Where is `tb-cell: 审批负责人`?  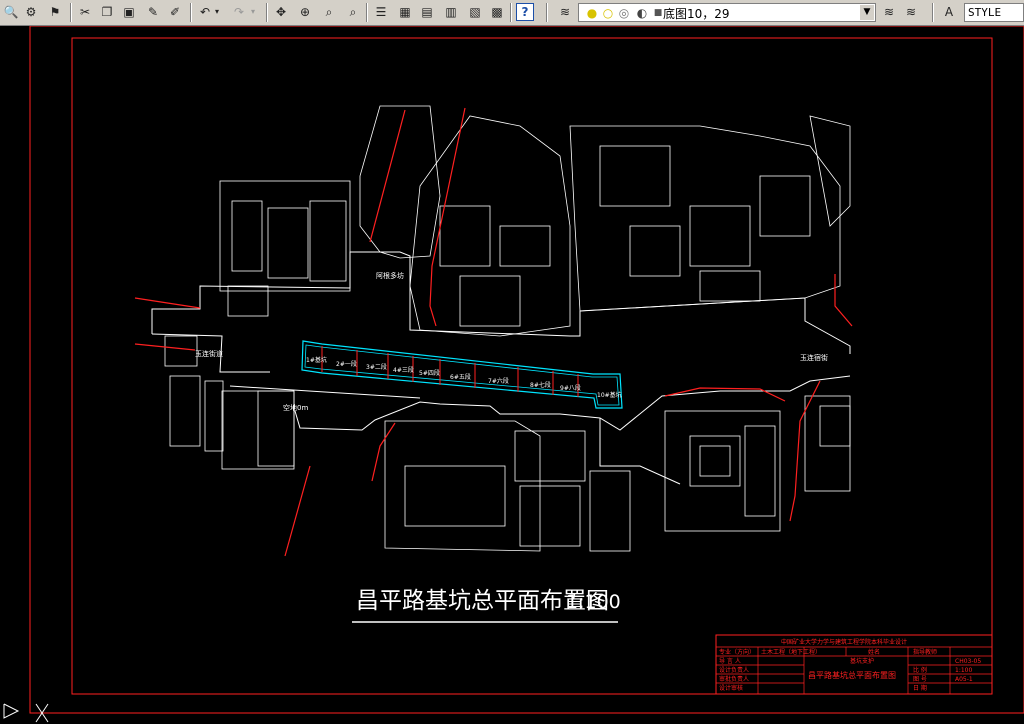
tb-cell: 审批负责人 is located at coordinates (734, 679).